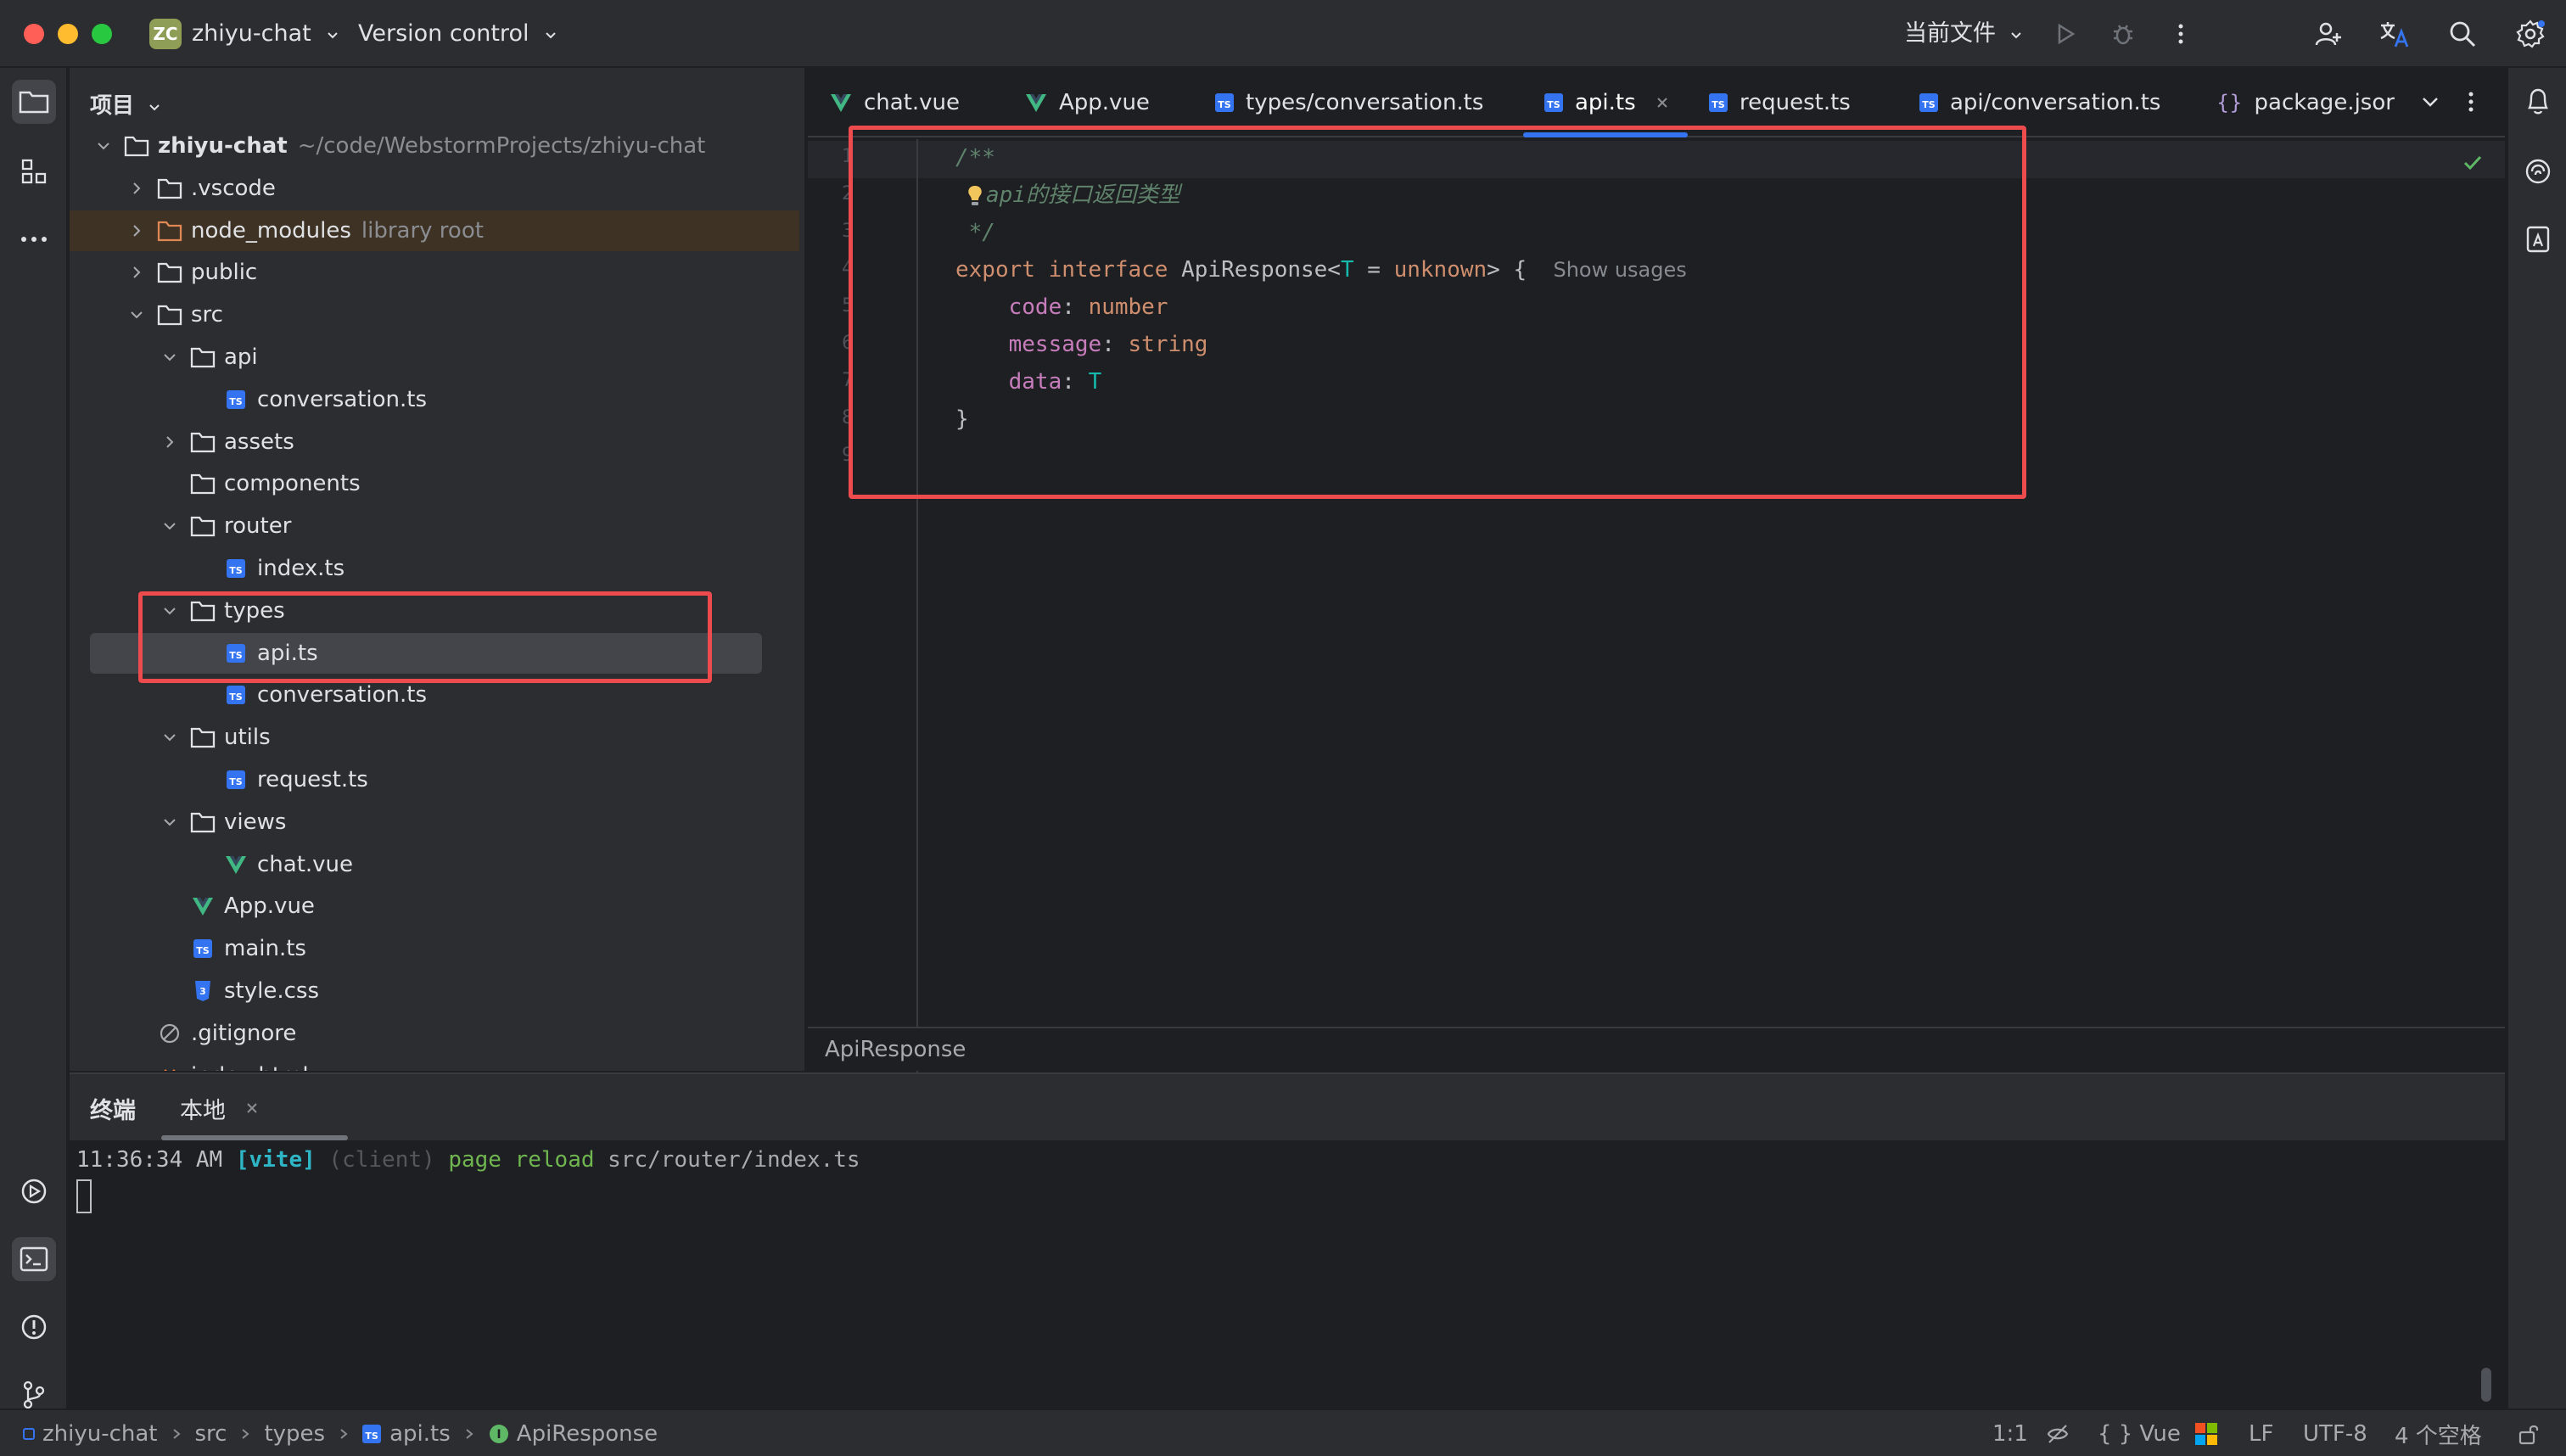 The height and width of the screenshot is (1456, 2566). I want to click on line-separator: LF, so click(2261, 1433).